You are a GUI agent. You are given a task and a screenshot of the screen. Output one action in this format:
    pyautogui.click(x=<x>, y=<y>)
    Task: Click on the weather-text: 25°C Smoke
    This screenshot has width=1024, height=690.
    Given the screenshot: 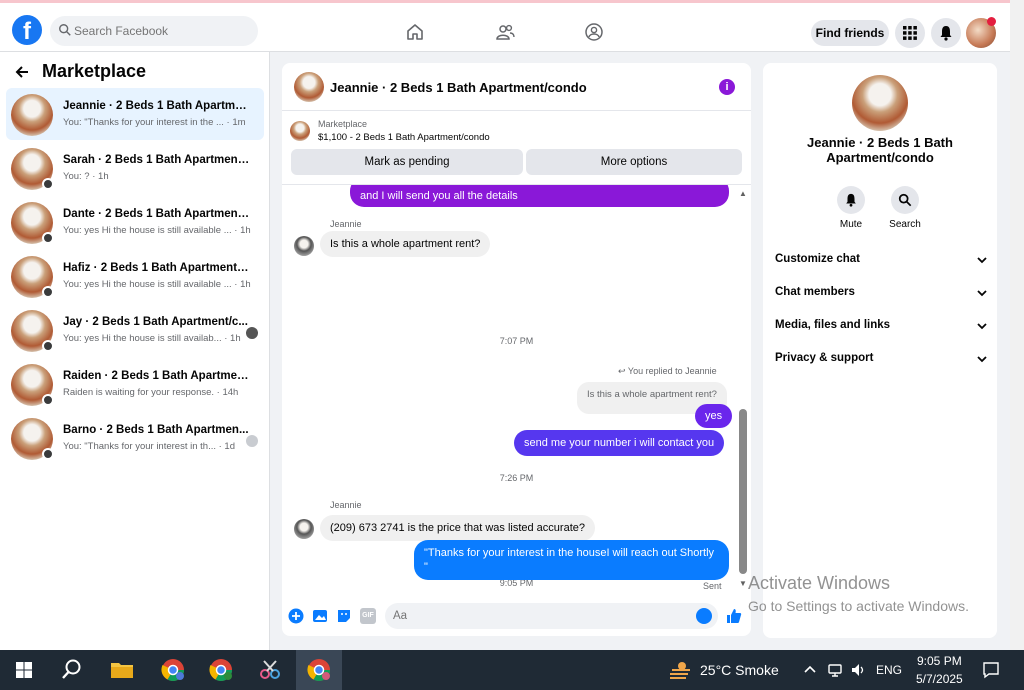 What is the action you would take?
    pyautogui.click(x=739, y=670)
    